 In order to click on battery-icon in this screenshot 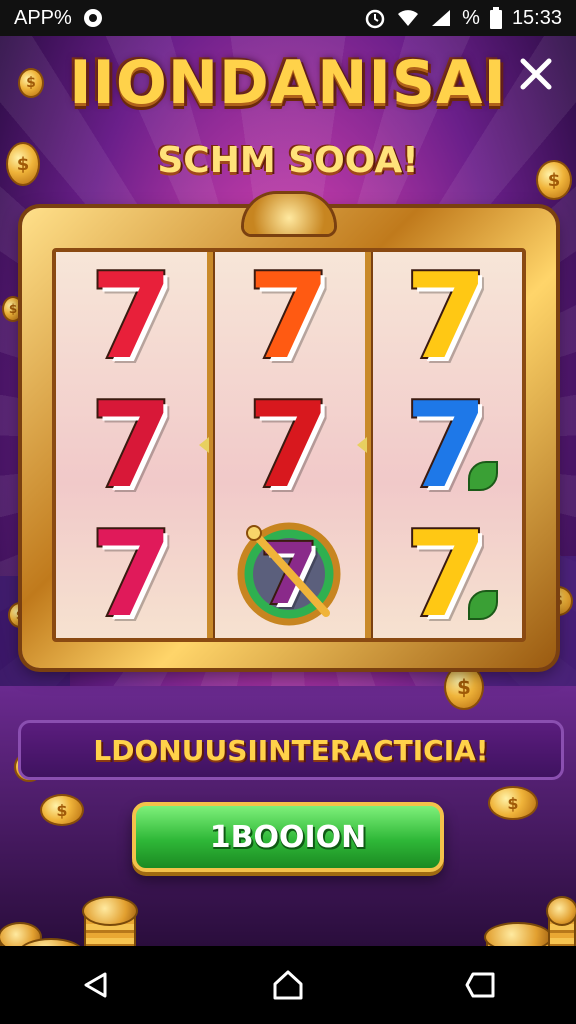, I will do `click(495, 18)`.